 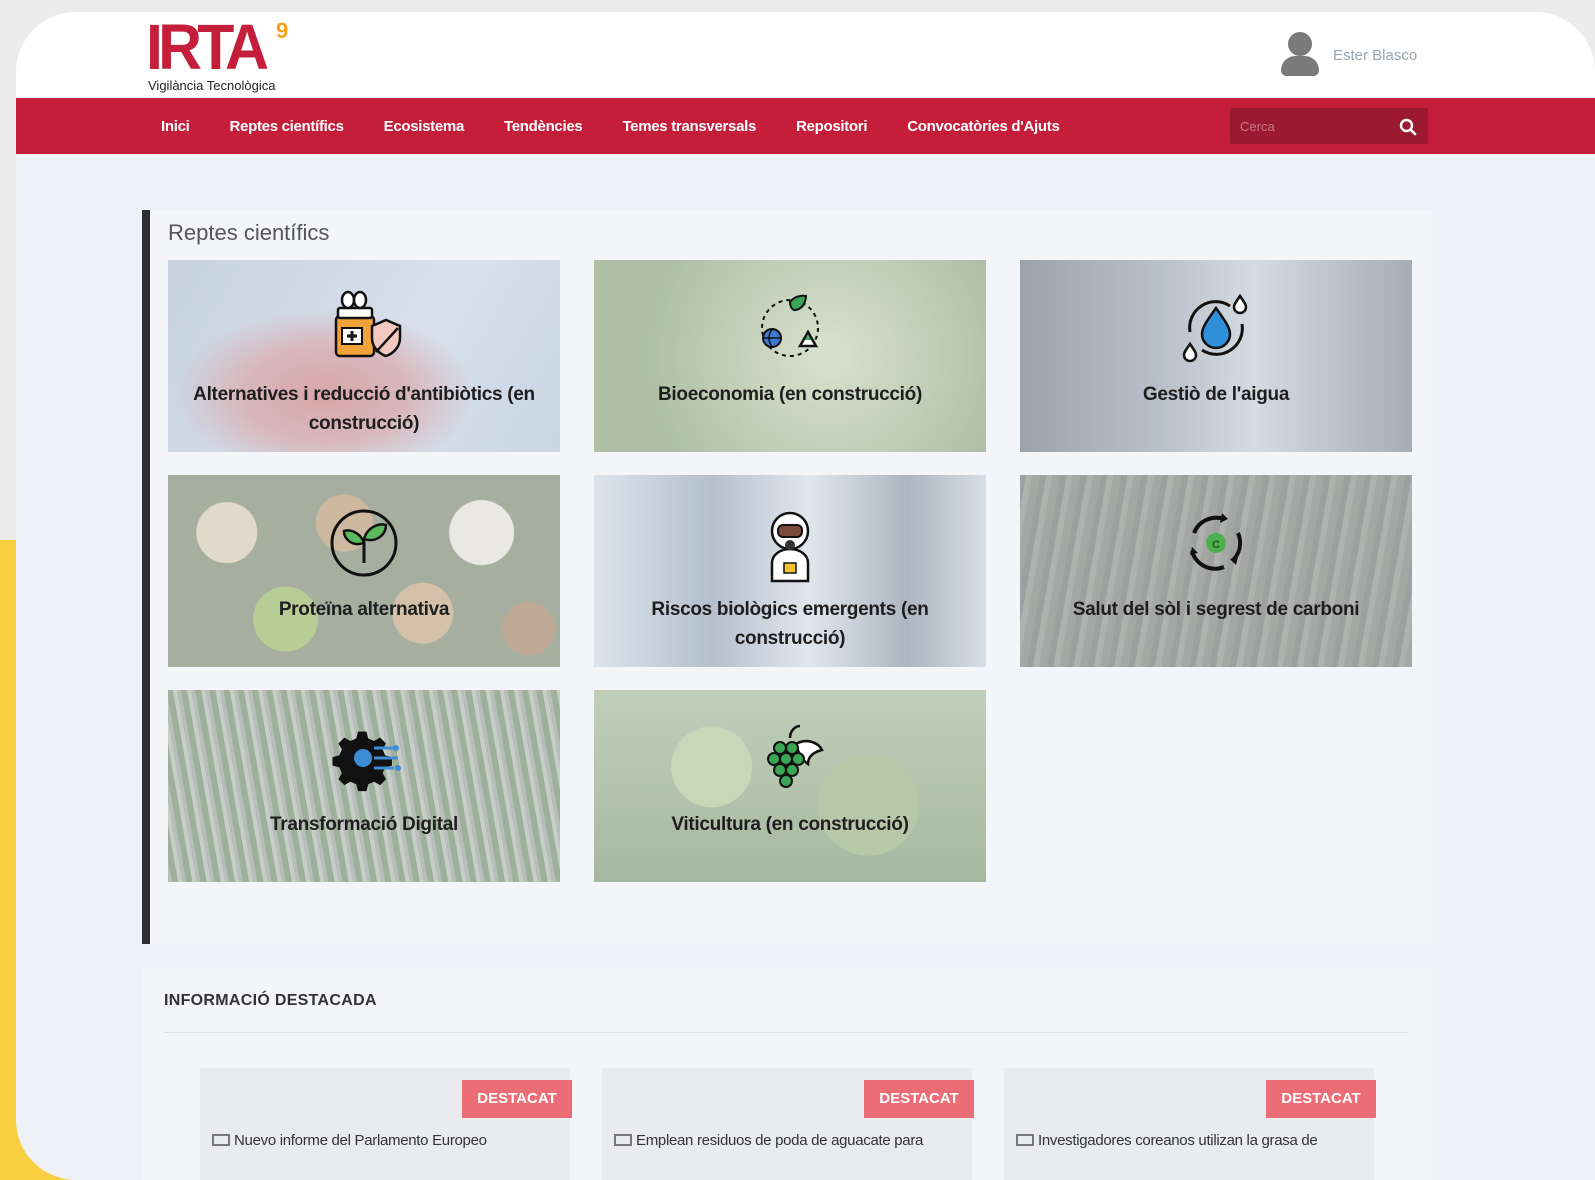 What do you see at coordinates (282, 30) in the screenshot?
I see `logo-mark: 9` at bounding box center [282, 30].